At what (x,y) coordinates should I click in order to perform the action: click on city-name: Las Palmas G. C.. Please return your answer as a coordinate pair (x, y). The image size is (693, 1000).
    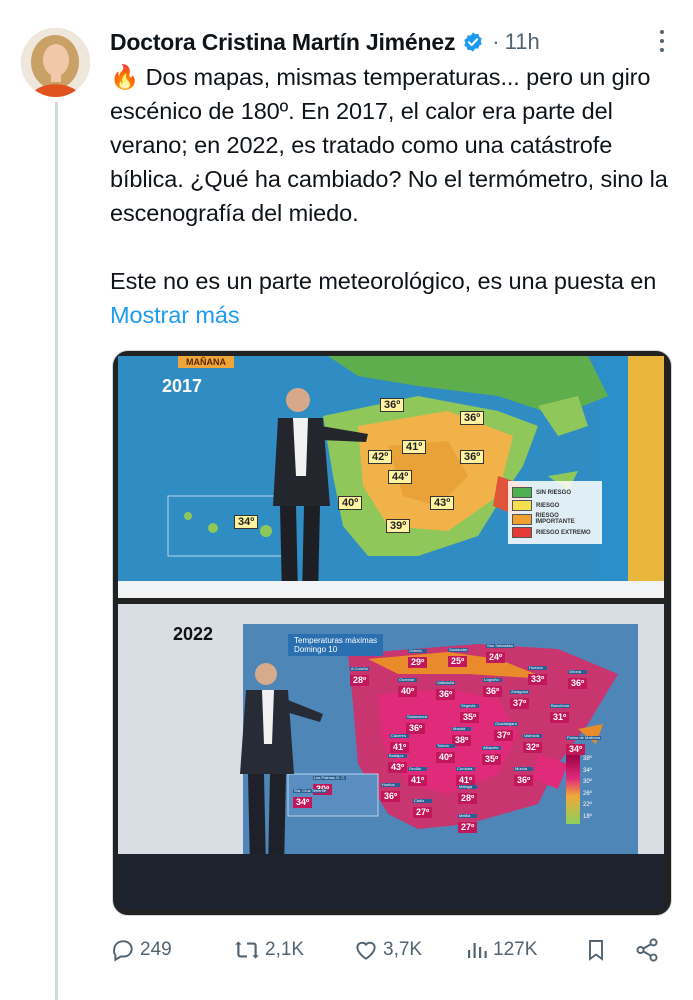
    Looking at the image, I should click on (330, 777).